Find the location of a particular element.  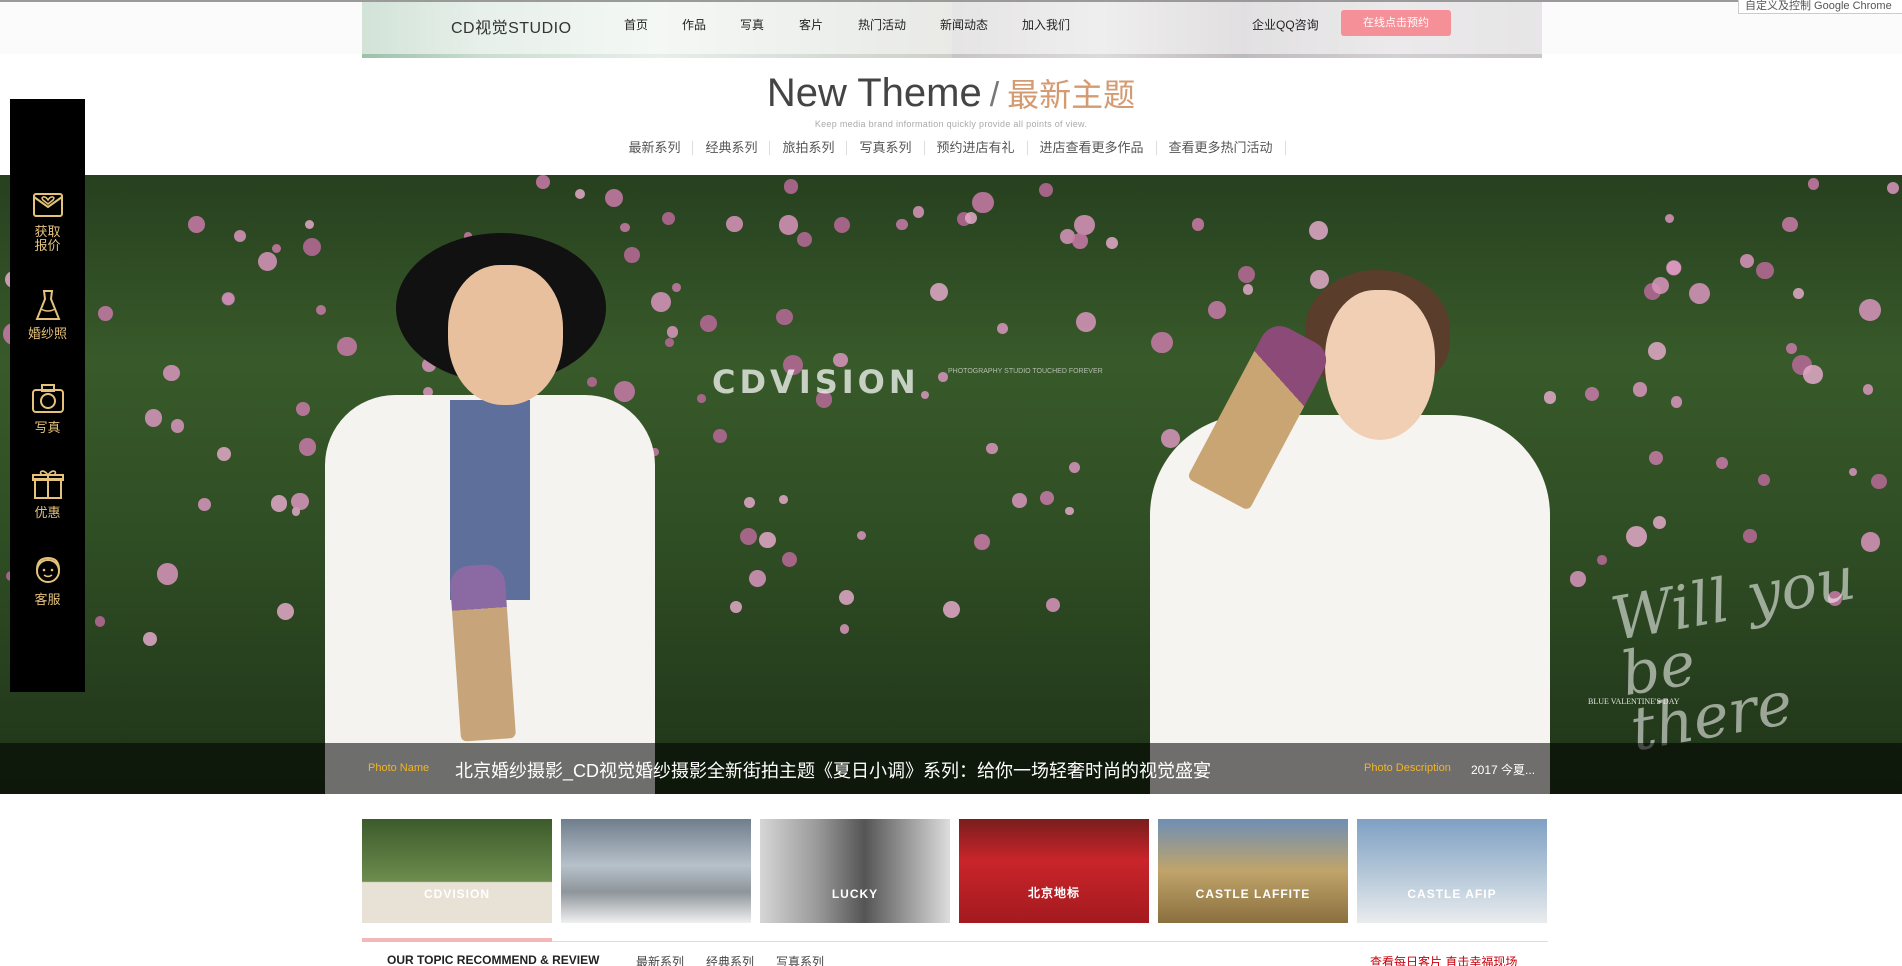

main-nav: 首页 作品 写真 客片 热门活动 新闻动态 加入我们 is located at coordinates (864, 24).